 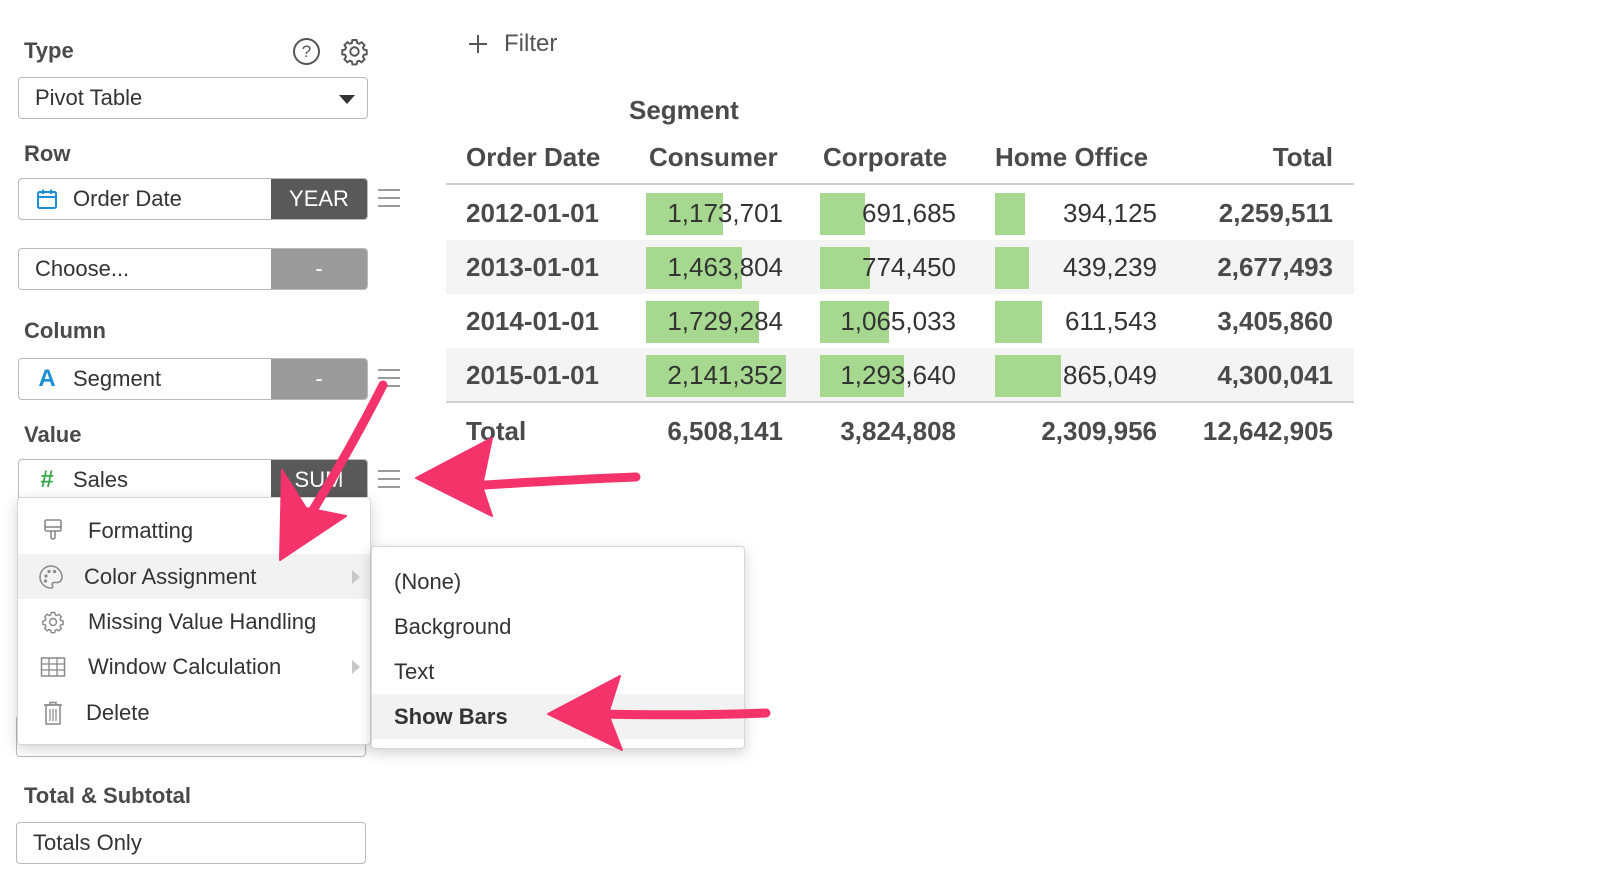 What do you see at coordinates (725, 374) in the screenshot?
I see `cell-value: 2,141,352` at bounding box center [725, 374].